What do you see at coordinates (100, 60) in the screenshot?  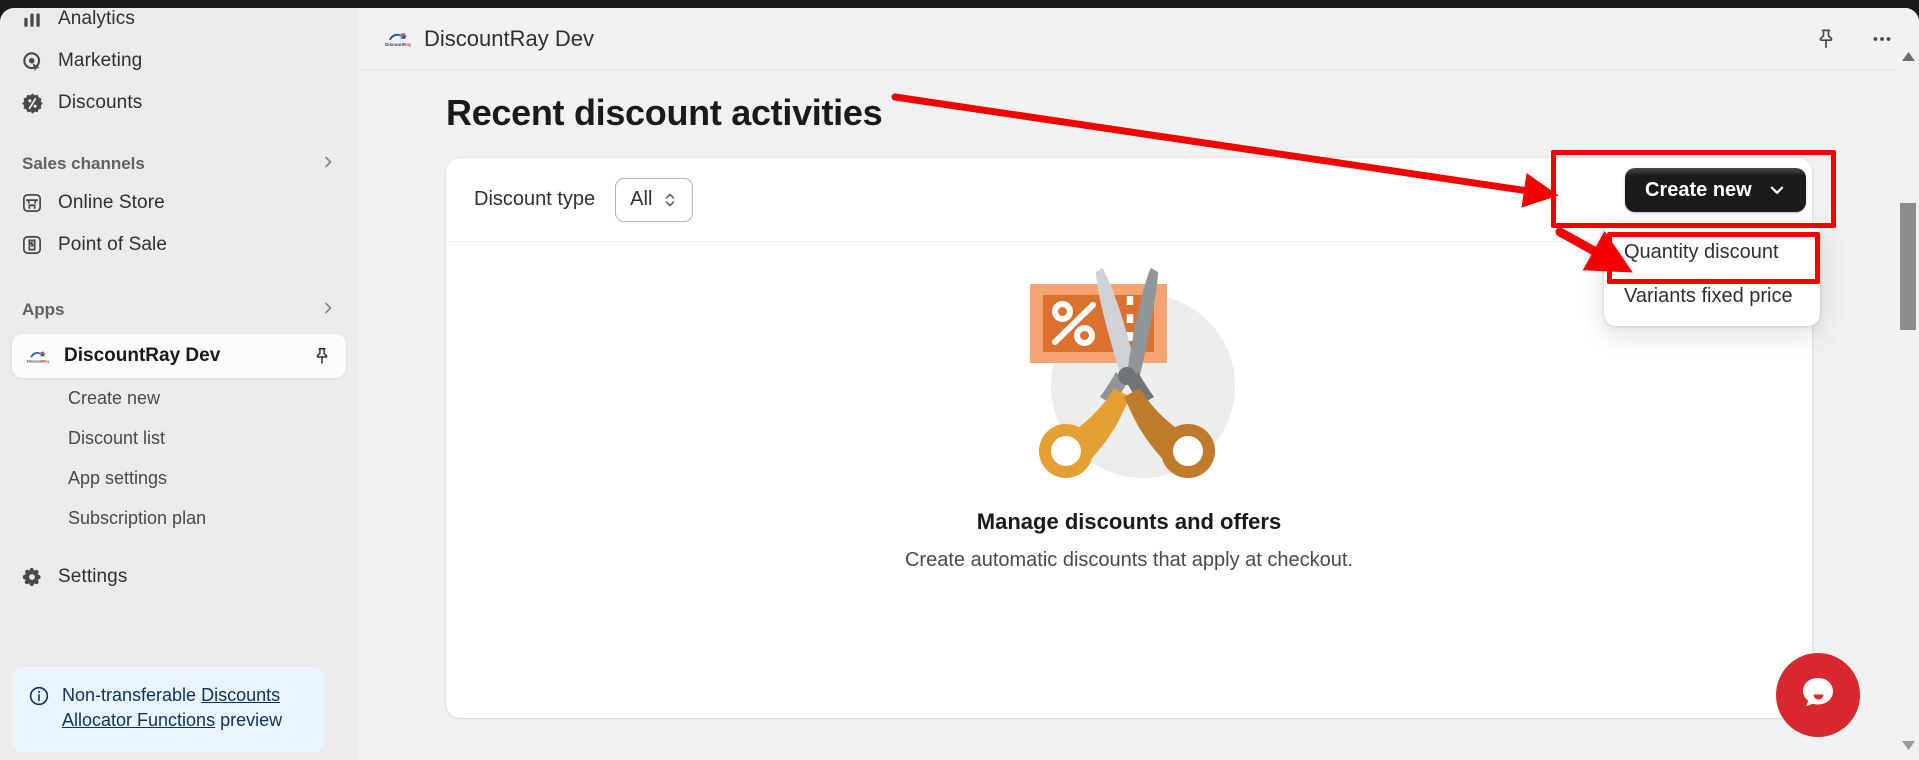 I see `sidebar-item-label: Marketing` at bounding box center [100, 60].